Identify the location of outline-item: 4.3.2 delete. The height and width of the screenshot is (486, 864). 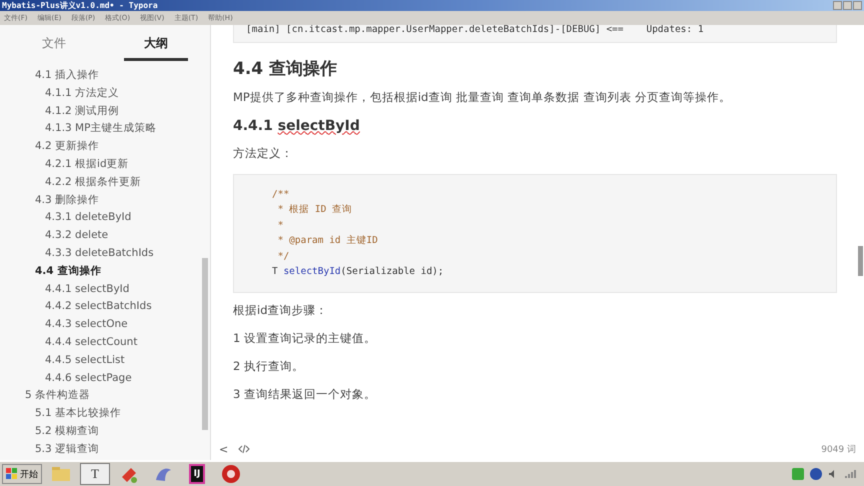
(105, 236).